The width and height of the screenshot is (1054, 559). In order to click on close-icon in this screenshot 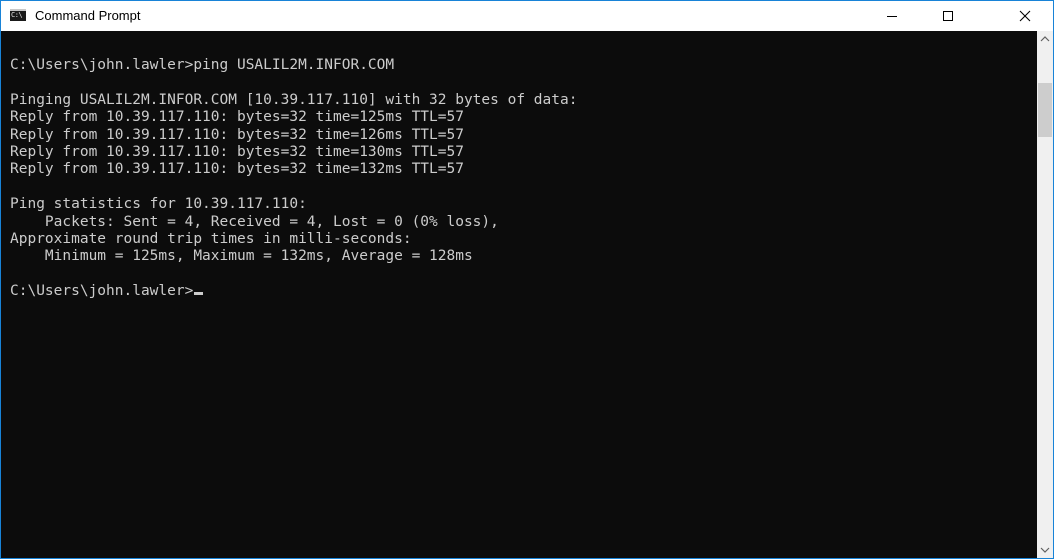, I will do `click(1025, 16)`.